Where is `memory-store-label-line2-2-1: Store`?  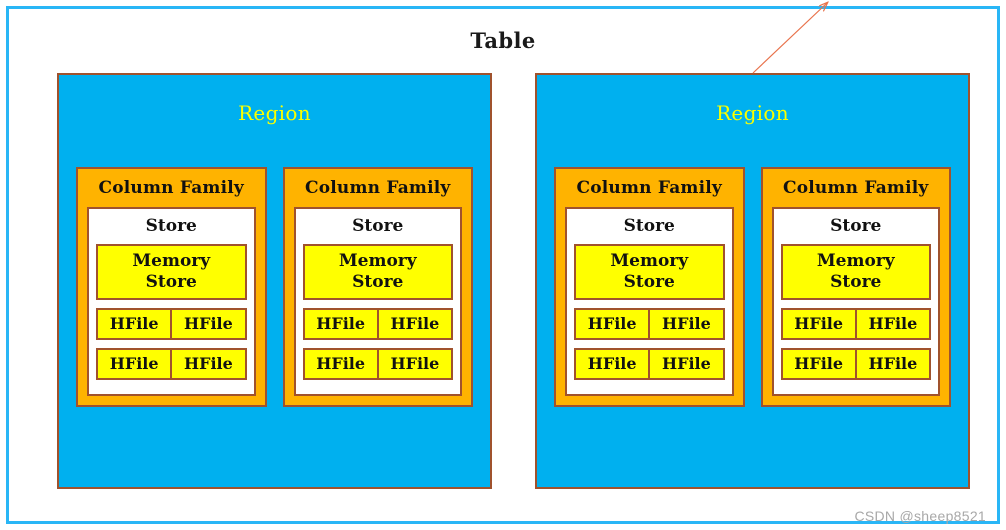
memory-store-label-line2-2-1: Store is located at coordinates (649, 281).